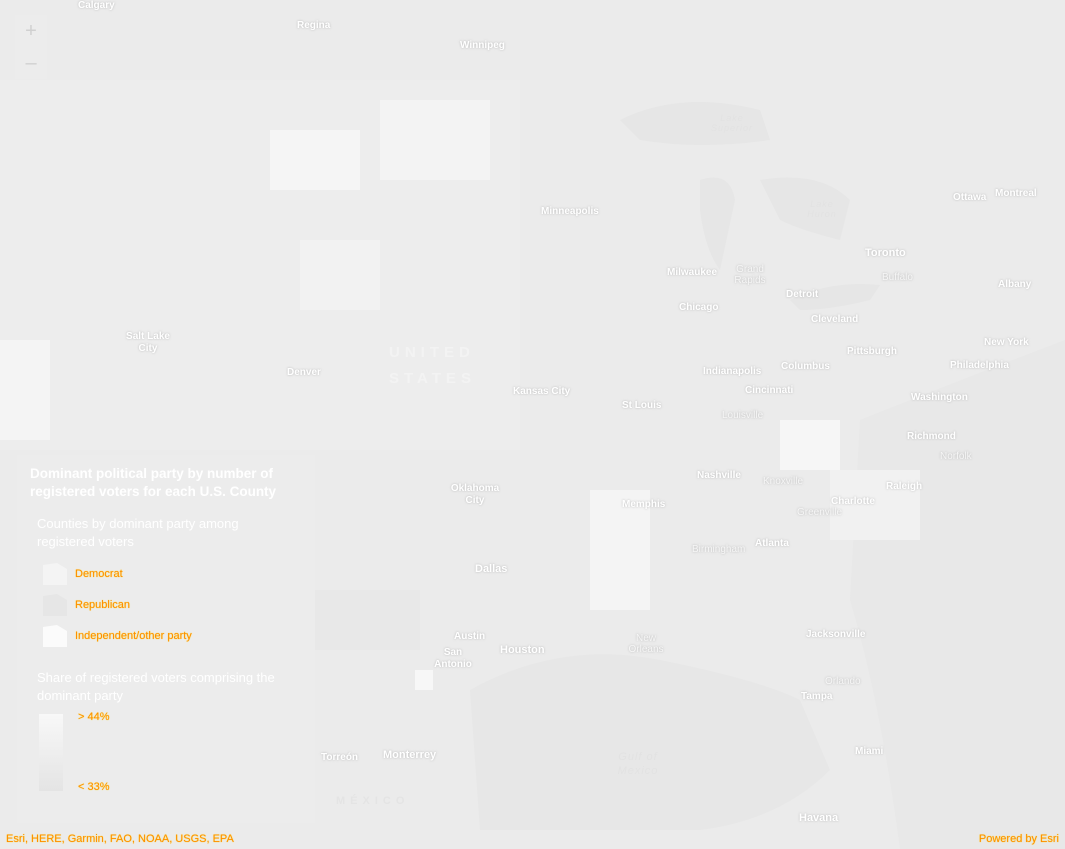  Describe the element at coordinates (732, 371) in the screenshot. I see `place-label-indianapolis: Indianapolis` at that location.